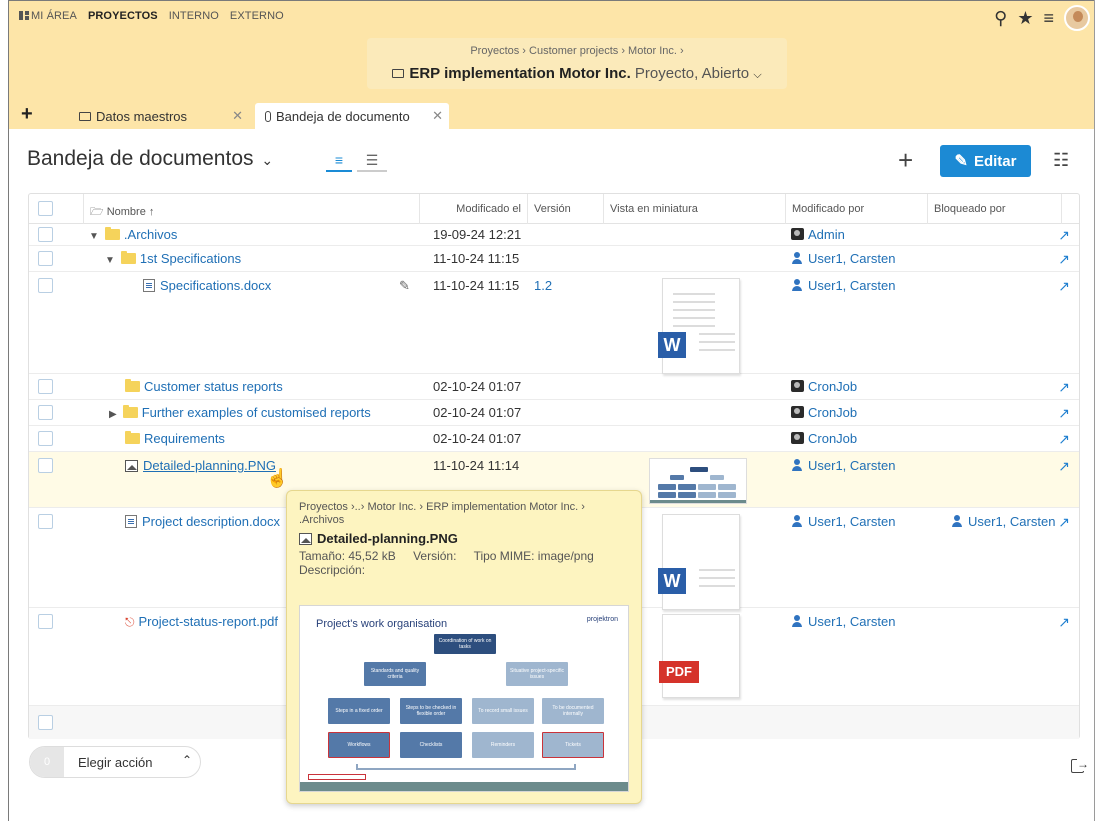 This screenshot has height=821, width=1101. What do you see at coordinates (1077, 18) in the screenshot?
I see `avatar` at bounding box center [1077, 18].